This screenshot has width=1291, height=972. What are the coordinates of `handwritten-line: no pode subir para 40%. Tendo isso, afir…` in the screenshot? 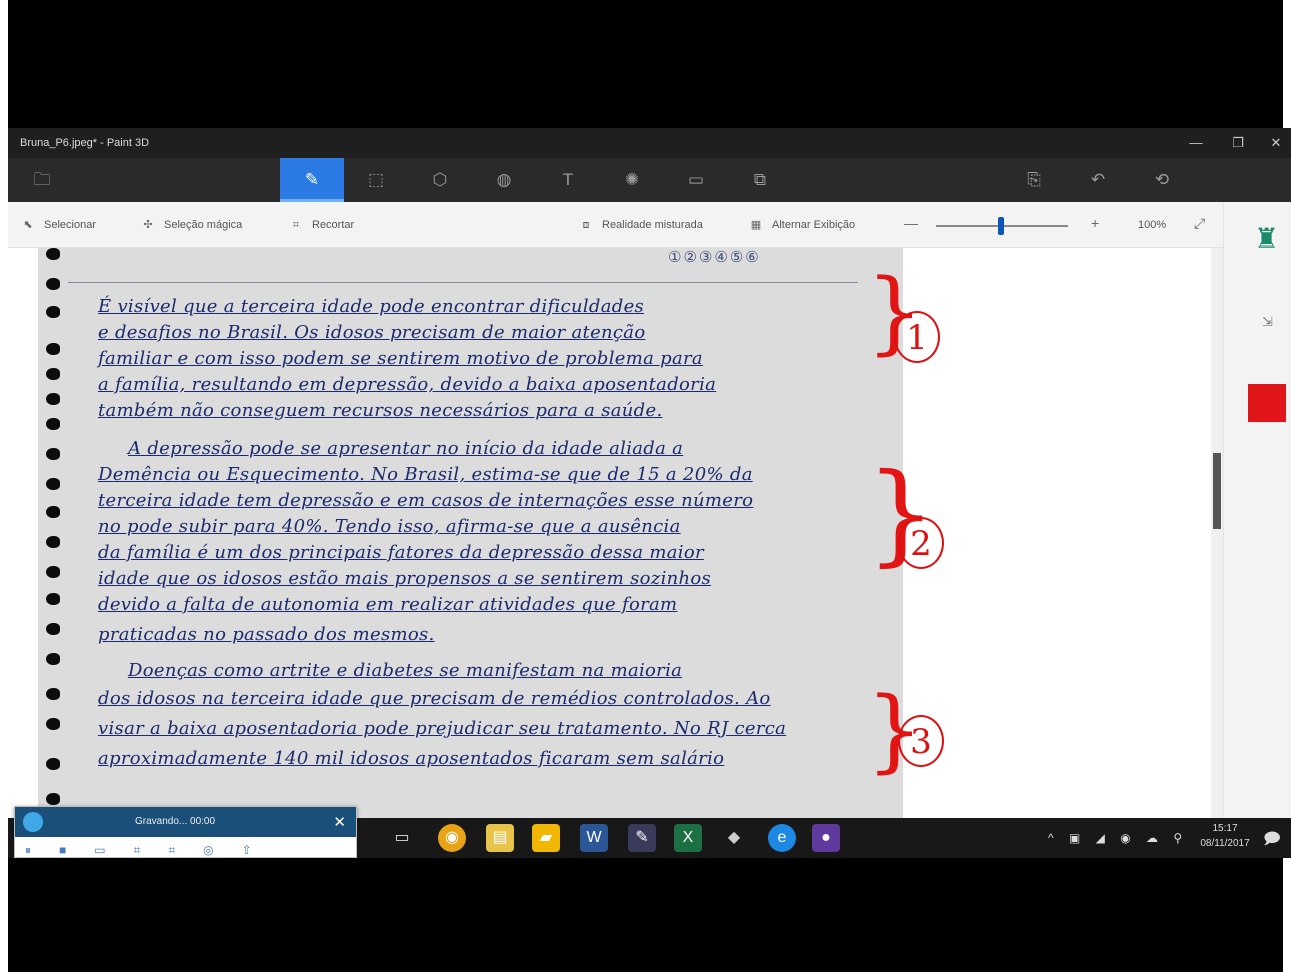 It's located at (389, 526).